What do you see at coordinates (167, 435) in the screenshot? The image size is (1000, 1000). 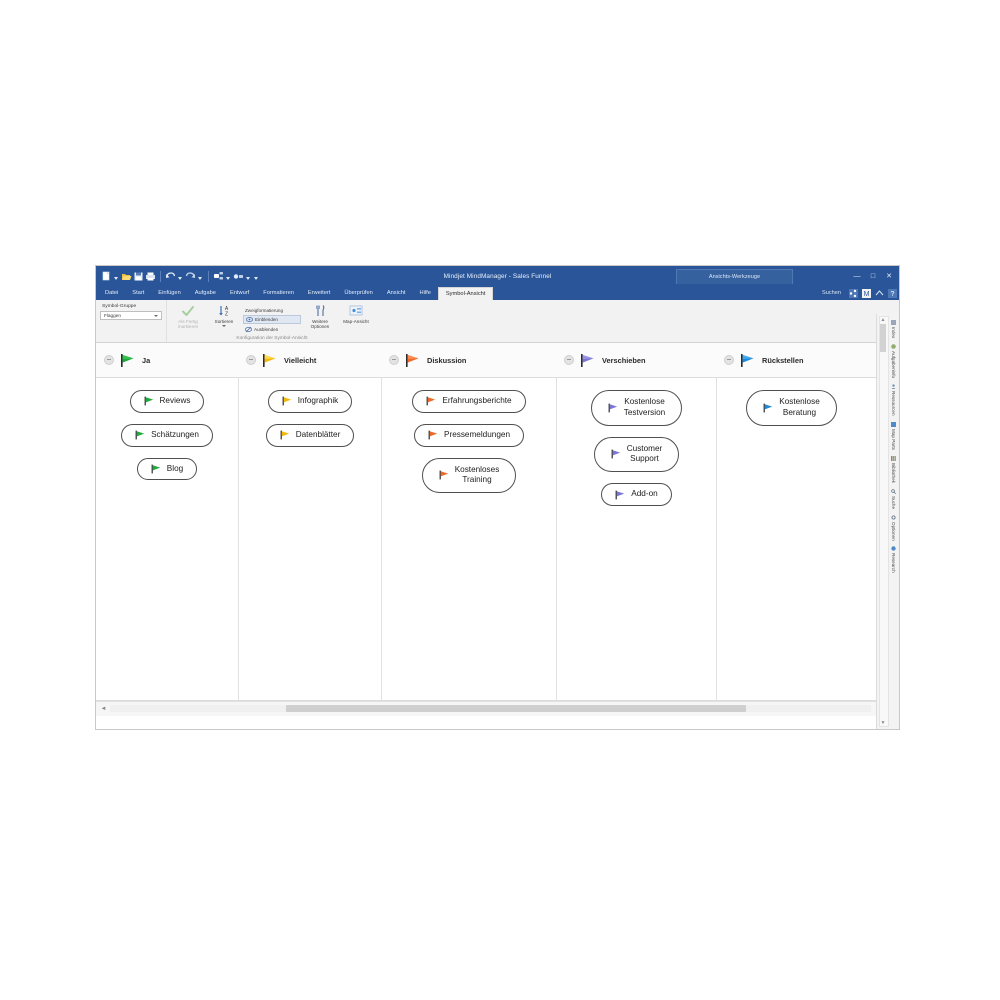 I see `card-schaetzungen: Schätzungen` at bounding box center [167, 435].